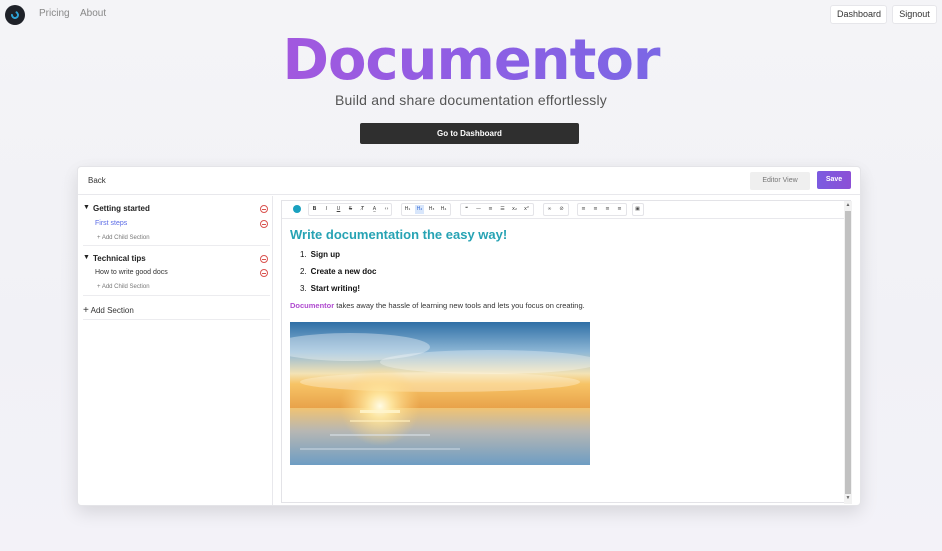 The height and width of the screenshot is (551, 942). Describe the element at coordinates (314, 209) in the screenshot. I see `bold-icon: B` at that location.